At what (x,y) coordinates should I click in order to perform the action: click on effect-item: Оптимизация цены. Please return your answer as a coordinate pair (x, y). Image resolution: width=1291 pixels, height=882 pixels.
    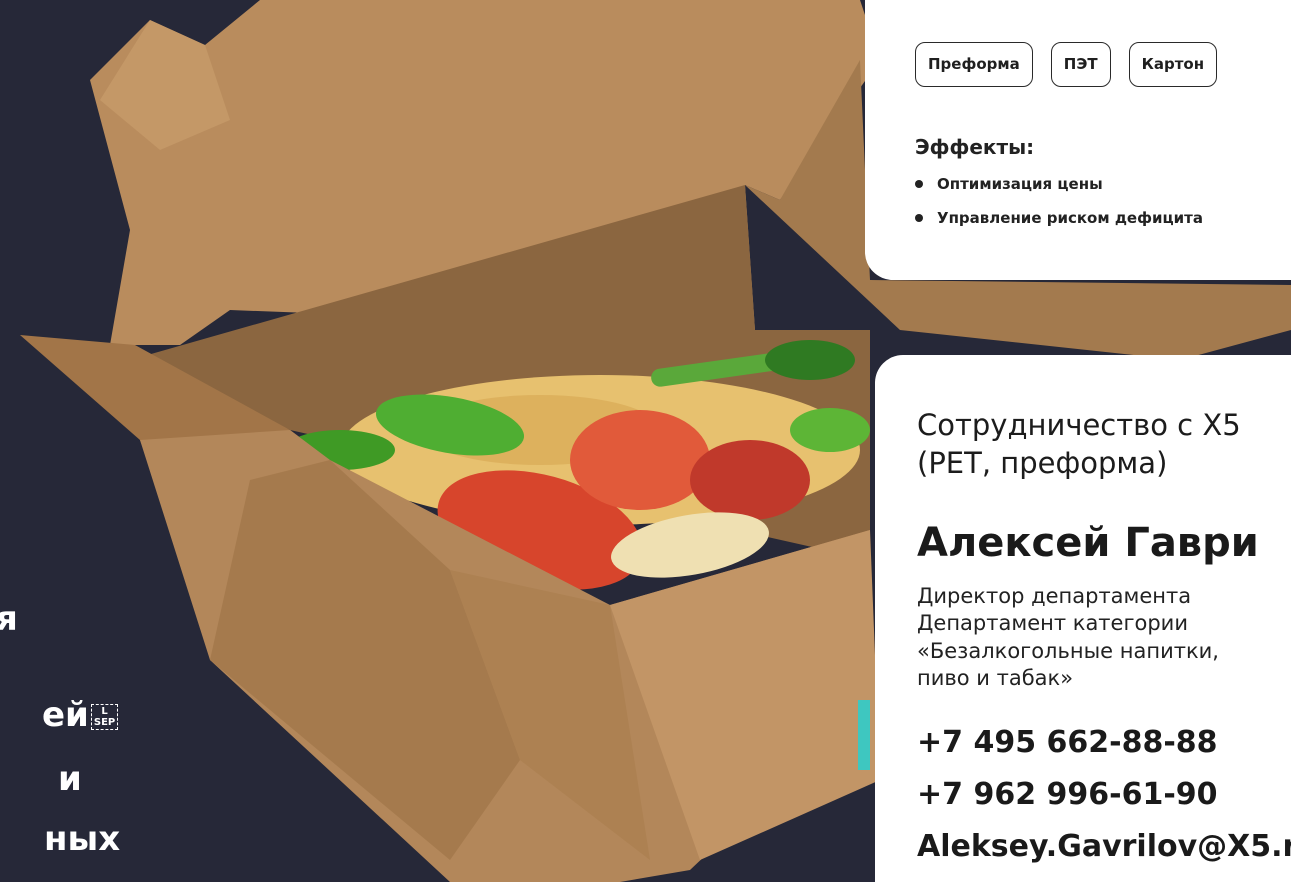
    Looking at the image, I should click on (1059, 184).